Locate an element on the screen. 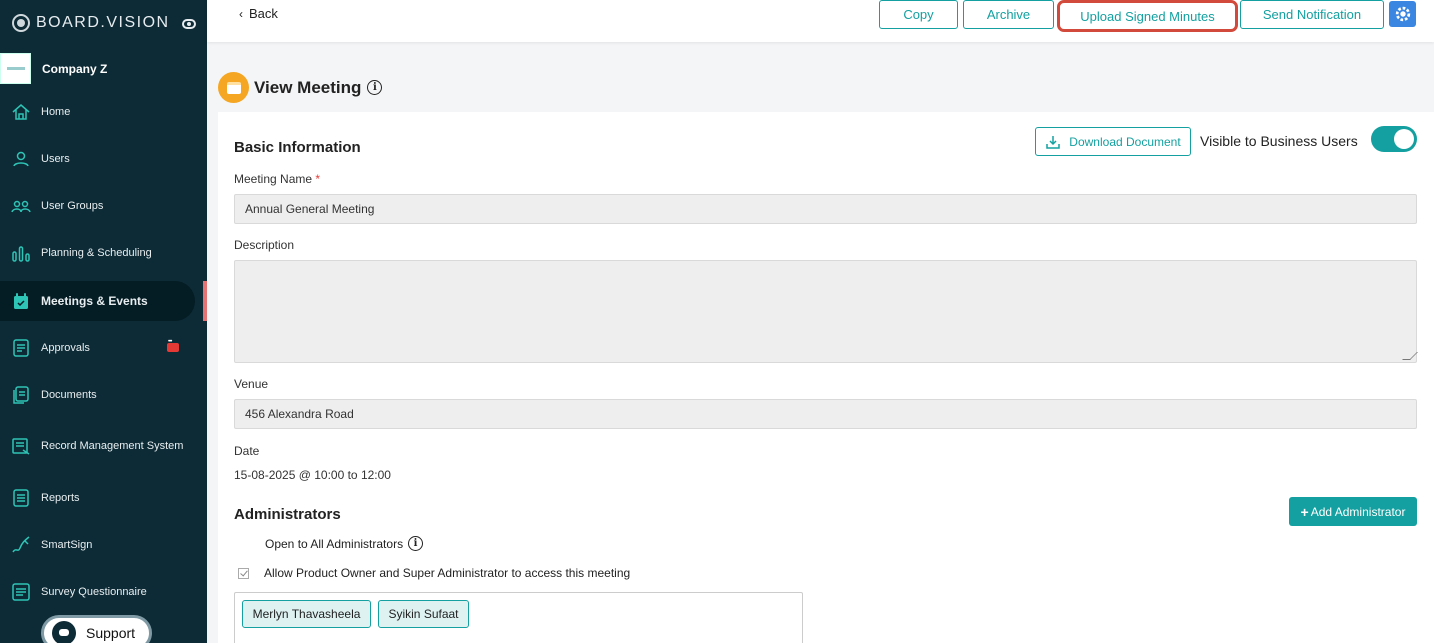  settings-button is located at coordinates (1402, 14).